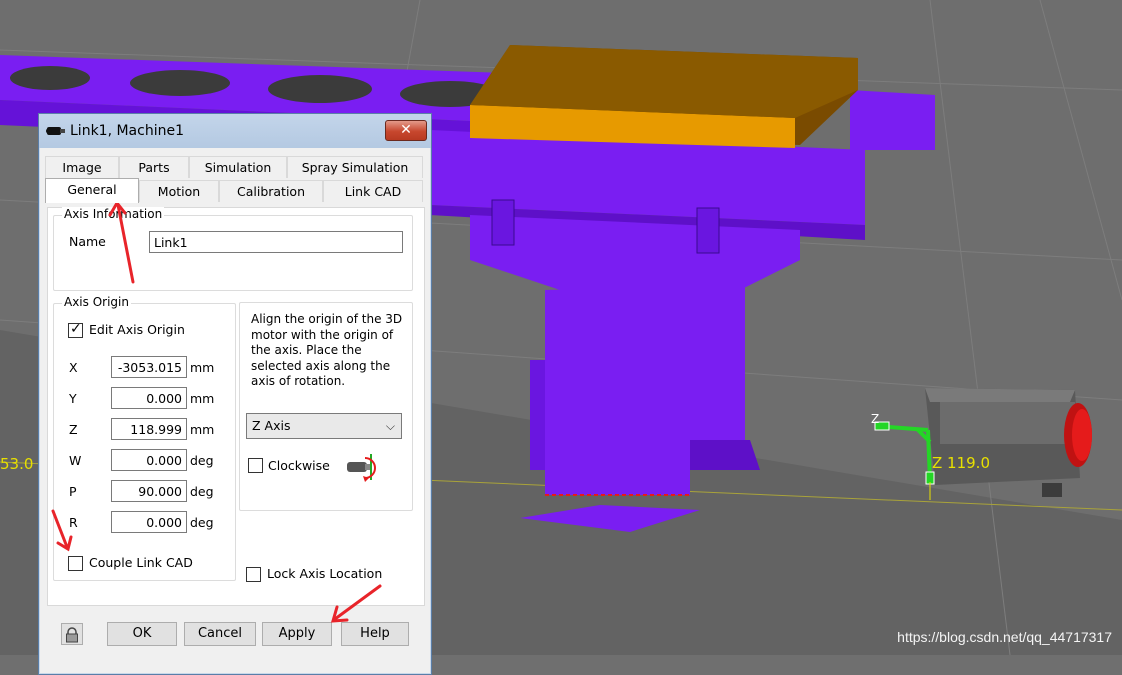  What do you see at coordinates (75, 329) in the screenshot?
I see `edit-axis-origin-checkbox` at bounding box center [75, 329].